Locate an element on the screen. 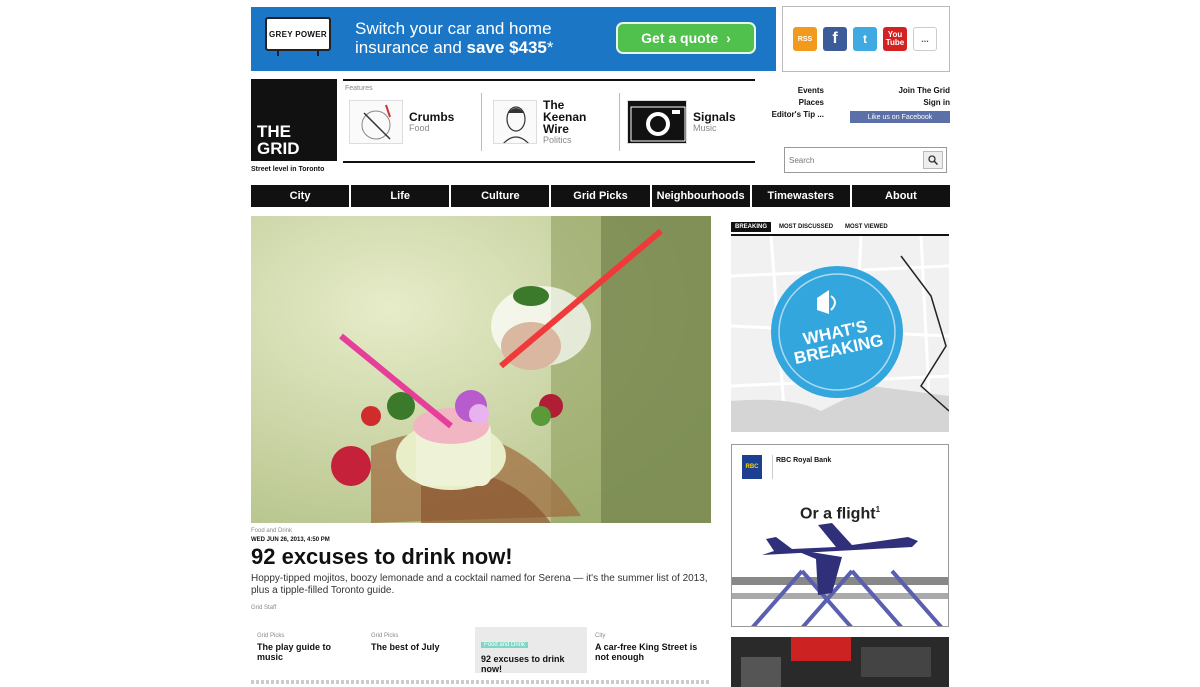  ad-line-2: insurance and save $435* is located at coordinates (454, 47).